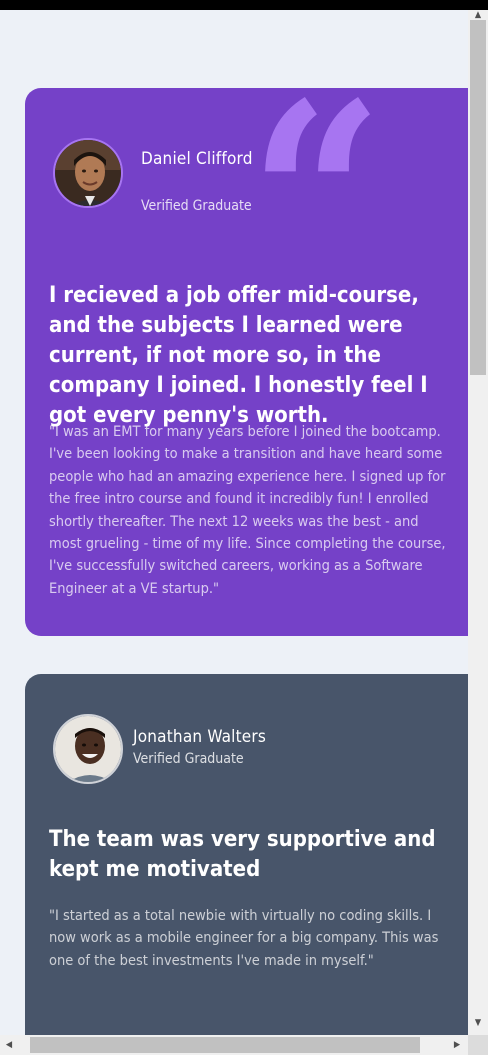 The image size is (488, 1055). What do you see at coordinates (478, 1023) in the screenshot?
I see `triangle-down-icon: ▼` at bounding box center [478, 1023].